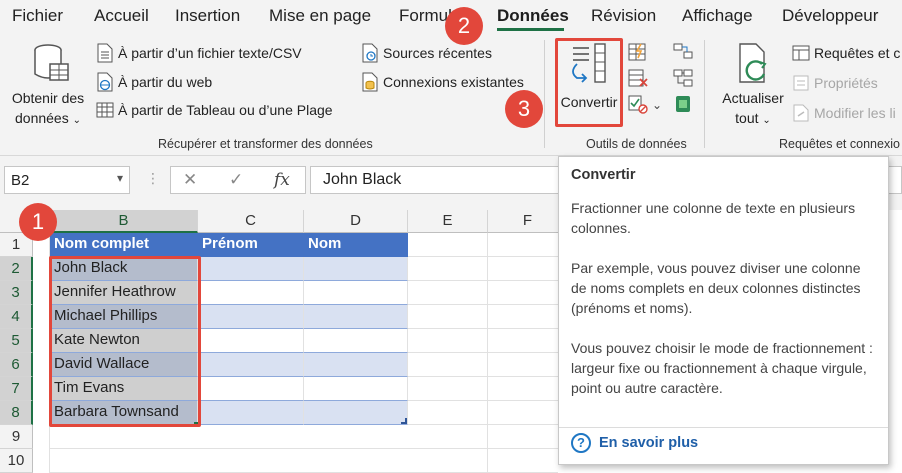 The width and height of the screenshot is (902, 473). I want to click on row-header: 2, so click(16, 269).